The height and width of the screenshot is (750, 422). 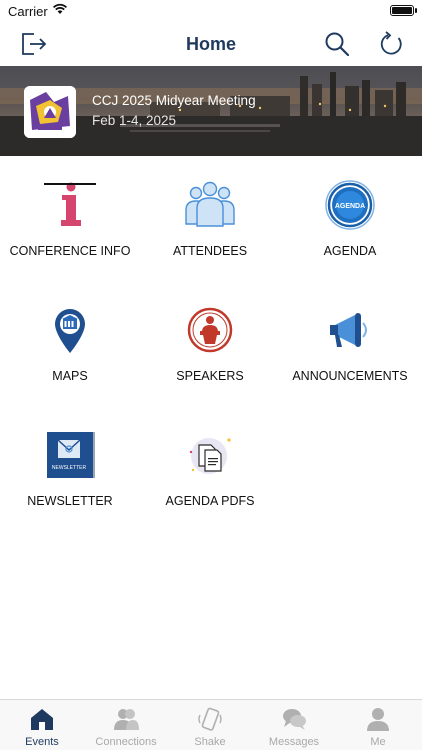 I want to click on tile-announcements: ANNOUNCEMENTS, so click(x=350, y=350).